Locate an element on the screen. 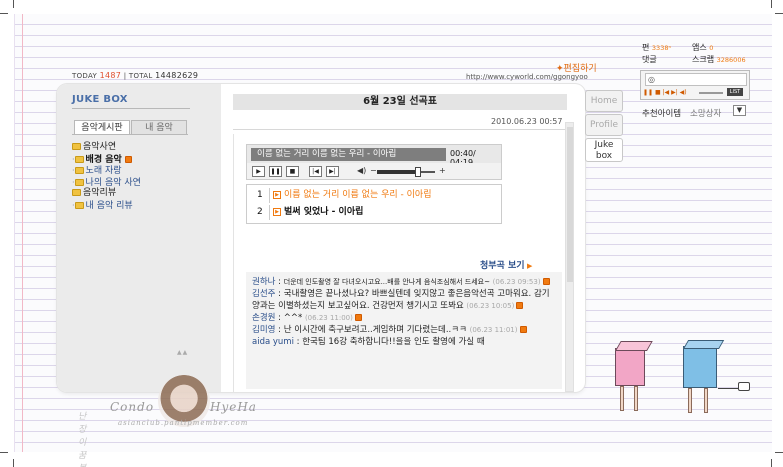 The height and width of the screenshot is (467, 783). pause-button: ❚❚ is located at coordinates (275, 171).